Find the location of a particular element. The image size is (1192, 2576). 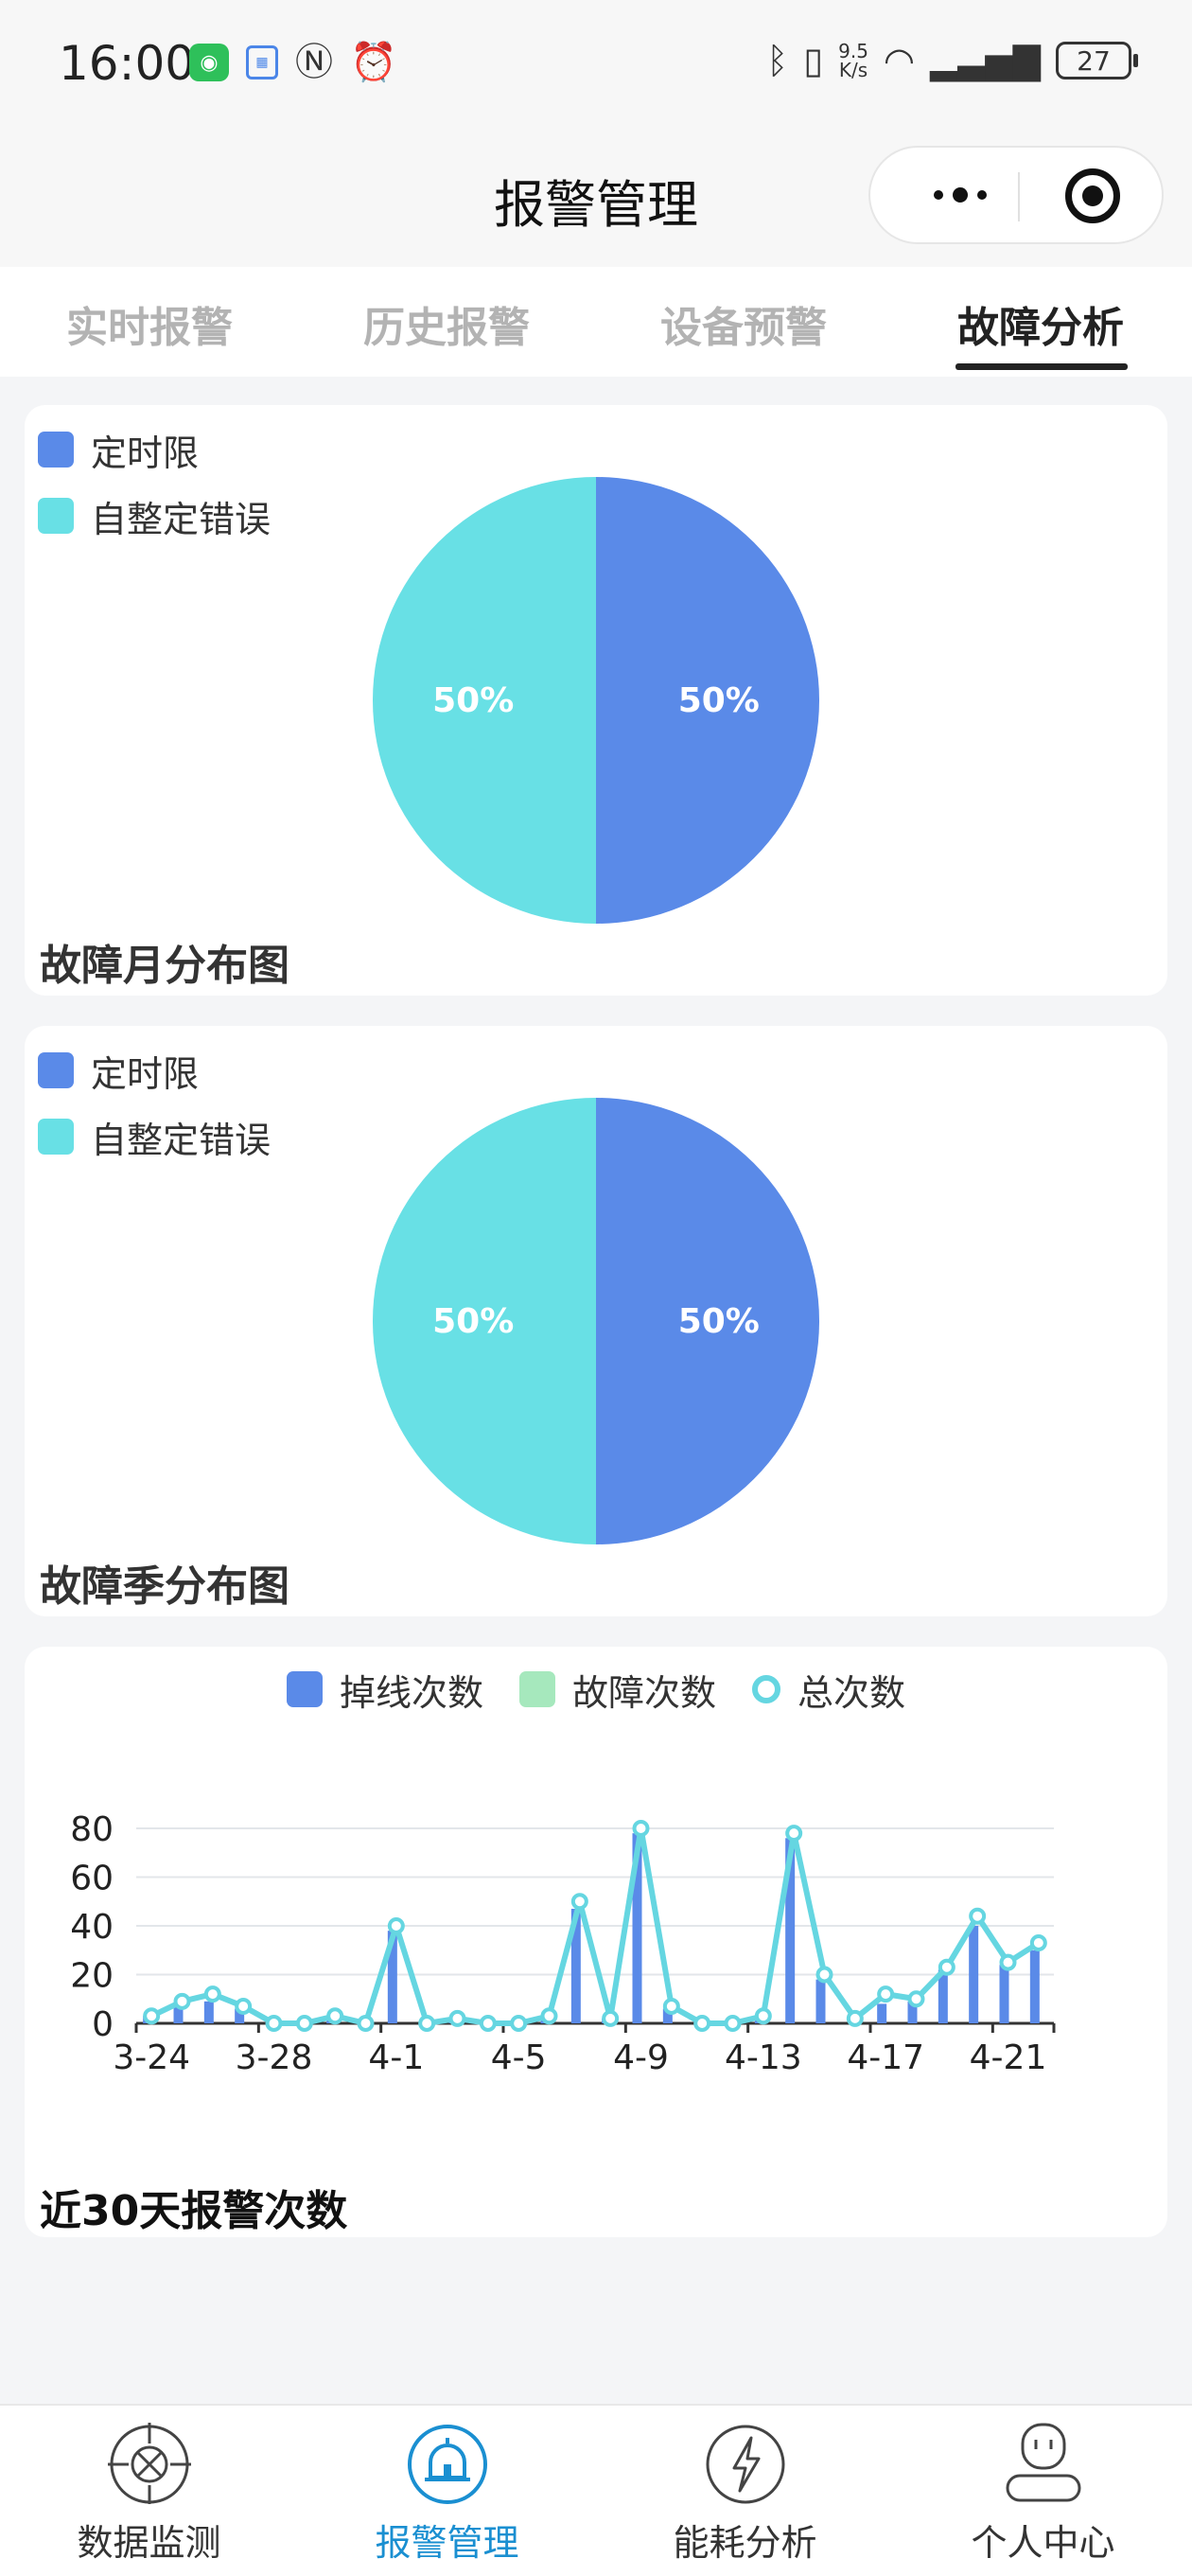

battery-icon: 27 is located at coordinates (1097, 60).